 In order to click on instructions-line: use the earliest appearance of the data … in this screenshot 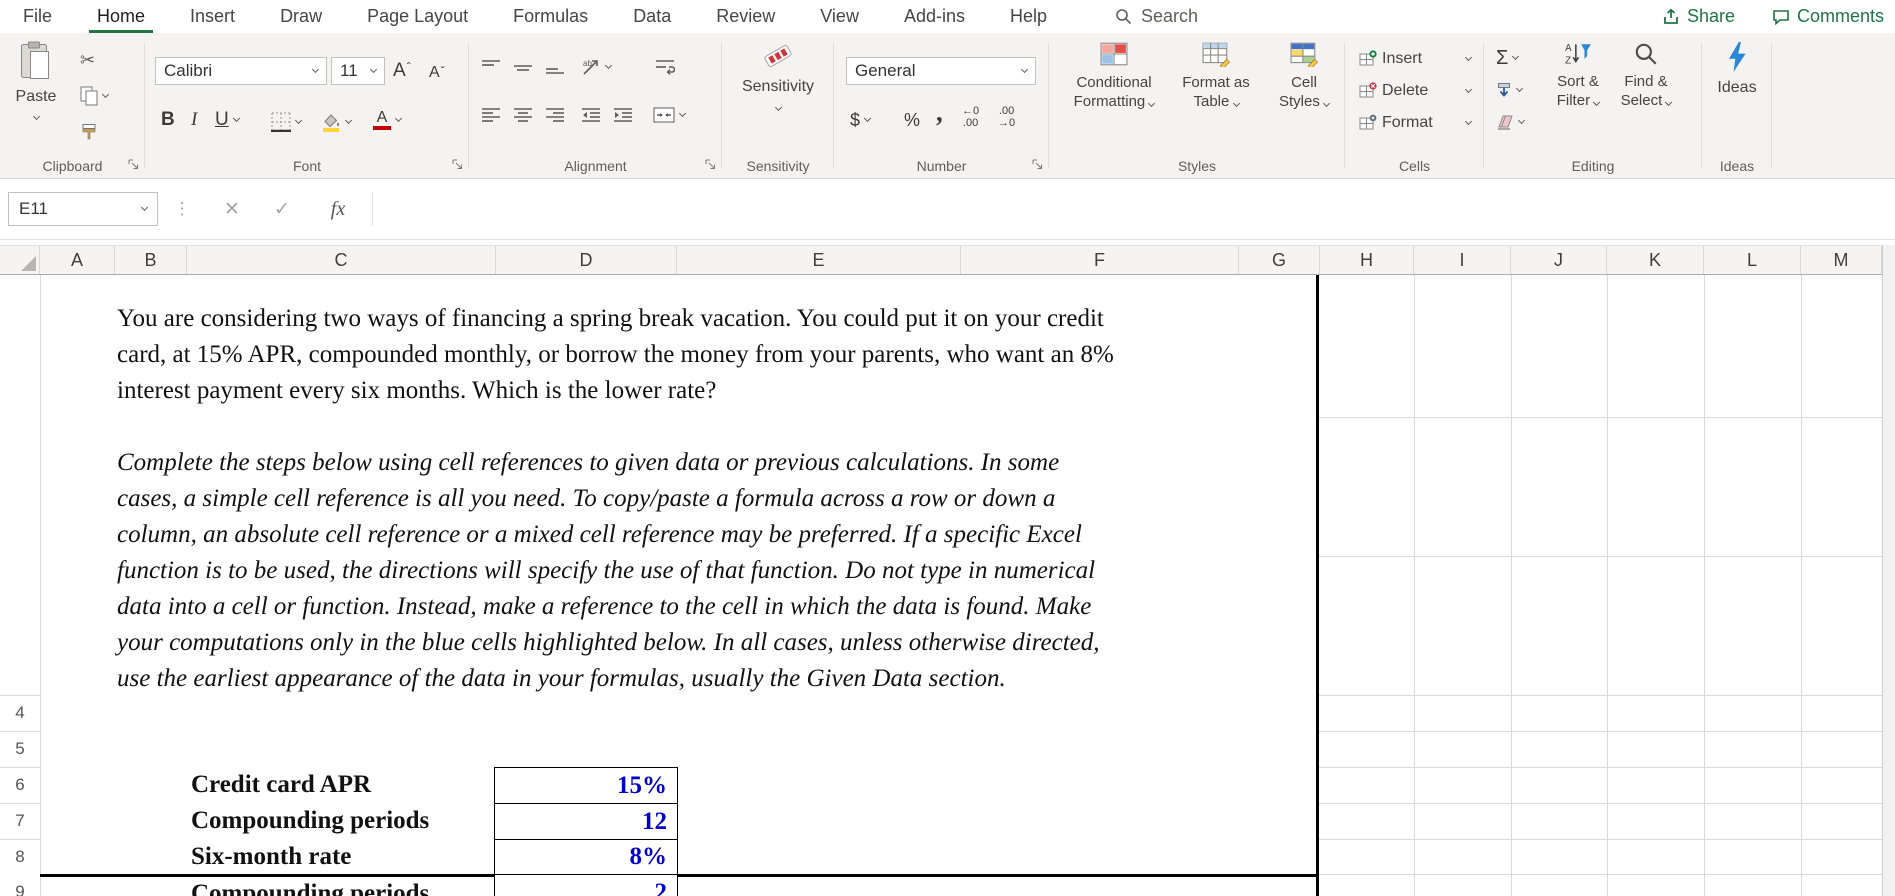, I will do `click(561, 678)`.